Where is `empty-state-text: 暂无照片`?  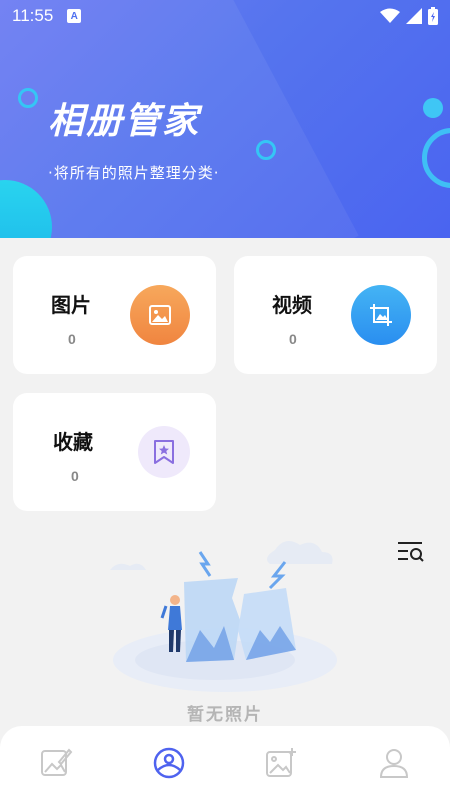
empty-state-text: 暂无照片 is located at coordinates (225, 715).